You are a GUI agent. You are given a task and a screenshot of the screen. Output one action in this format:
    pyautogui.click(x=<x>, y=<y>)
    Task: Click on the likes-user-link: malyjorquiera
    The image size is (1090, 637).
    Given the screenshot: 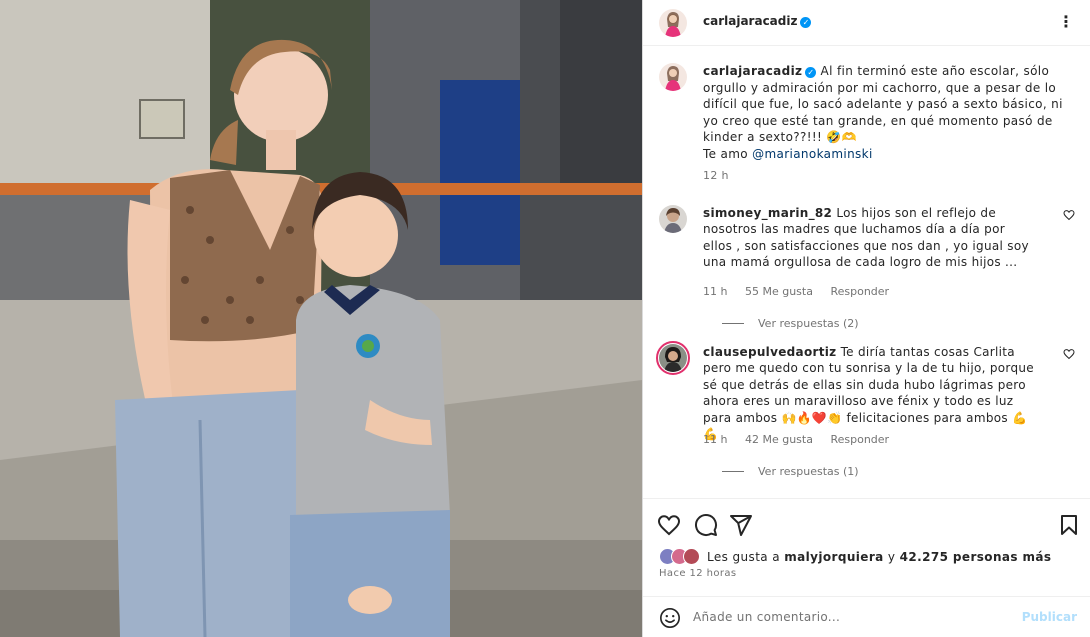 What is the action you would take?
    pyautogui.click(x=833, y=557)
    